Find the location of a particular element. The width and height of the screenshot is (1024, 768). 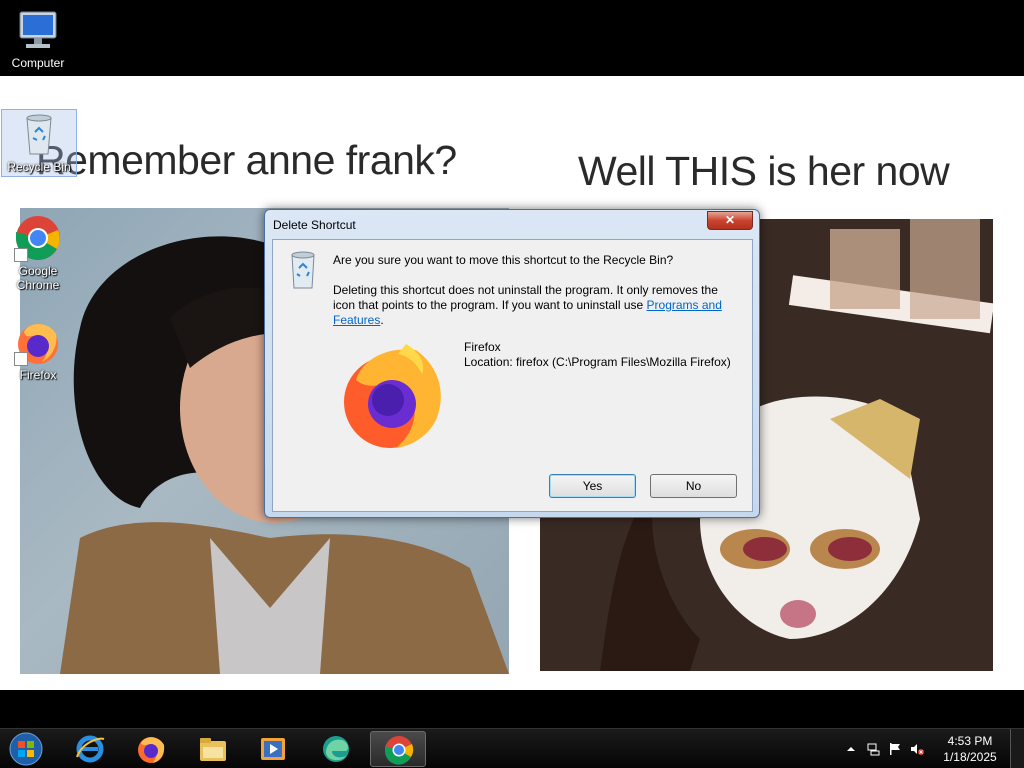

taskbar-internet-explorer is located at coordinates (90, 749).